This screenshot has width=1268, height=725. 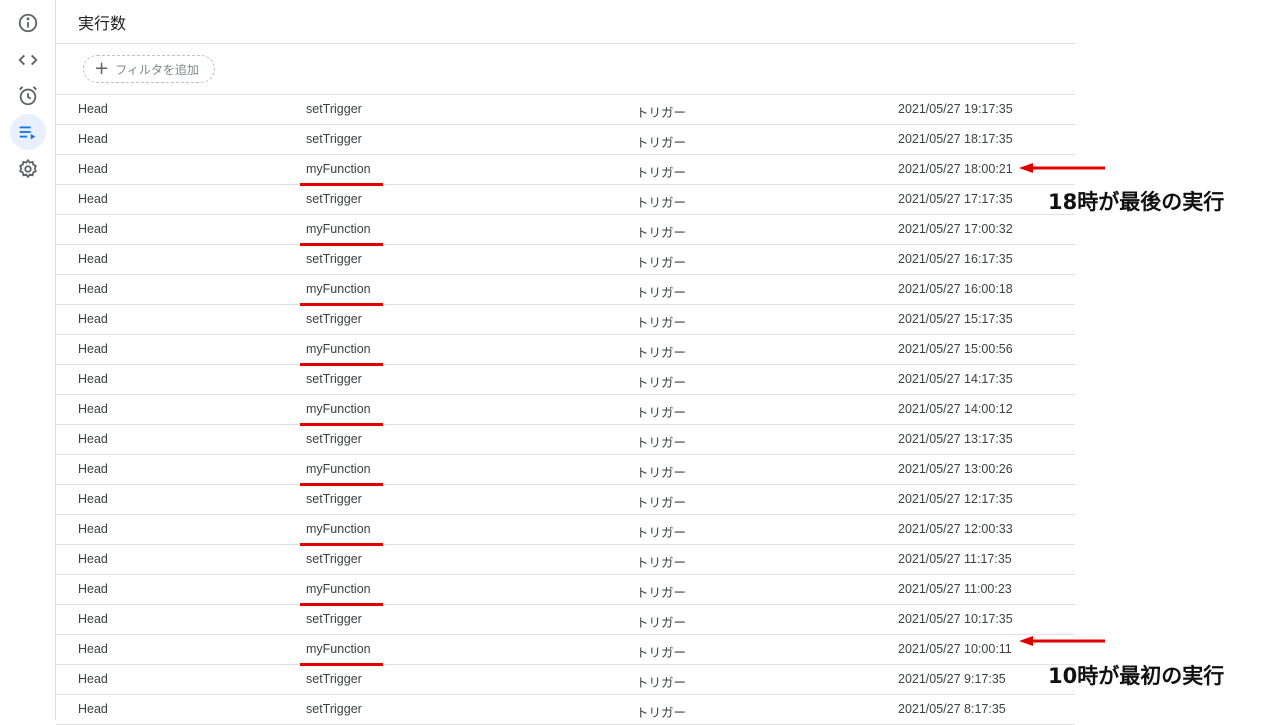 What do you see at coordinates (102, 68) in the screenshot?
I see `plus-icon: +` at bounding box center [102, 68].